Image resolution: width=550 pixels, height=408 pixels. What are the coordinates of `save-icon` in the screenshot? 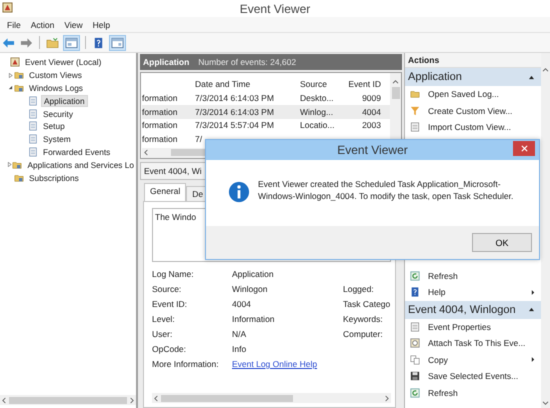 It's located at (415, 376).